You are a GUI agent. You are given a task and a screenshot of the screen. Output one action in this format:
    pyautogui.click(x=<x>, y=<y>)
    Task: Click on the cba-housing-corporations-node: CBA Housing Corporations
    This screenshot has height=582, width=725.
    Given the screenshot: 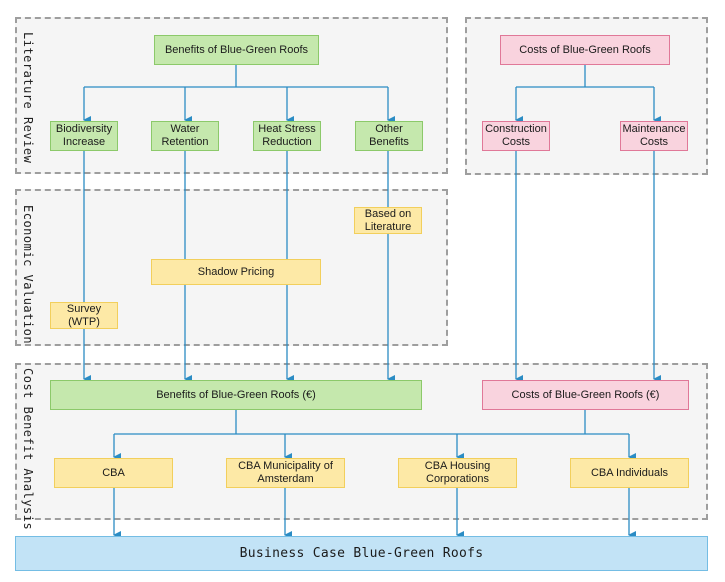 What is the action you would take?
    pyautogui.click(x=457, y=473)
    